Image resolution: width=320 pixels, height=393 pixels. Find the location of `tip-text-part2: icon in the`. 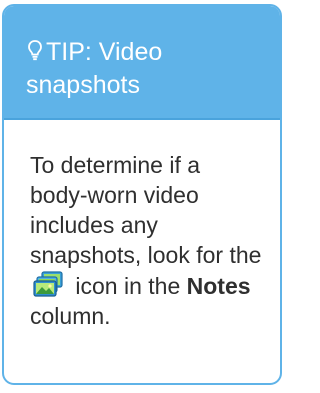

tip-text-part2: icon in the is located at coordinates (128, 286).